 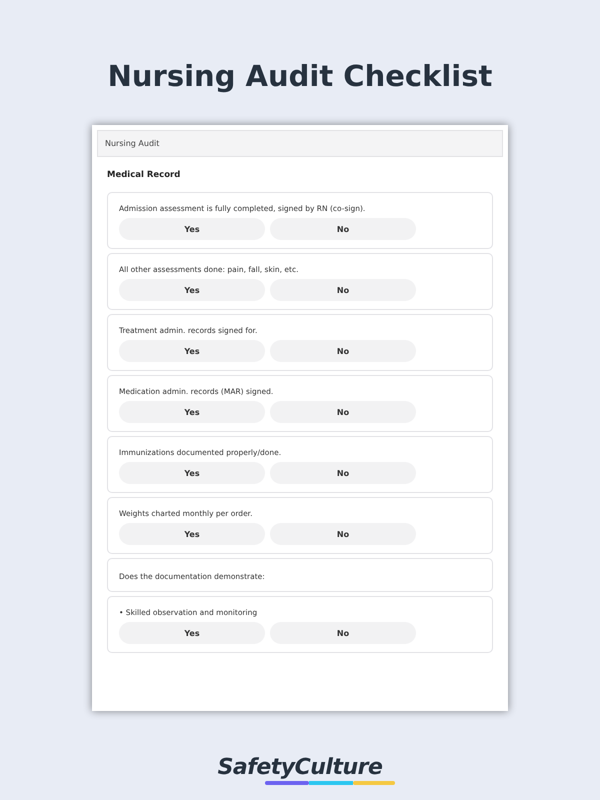 What do you see at coordinates (300, 143) in the screenshot?
I see `form-header: Nursing Audit` at bounding box center [300, 143].